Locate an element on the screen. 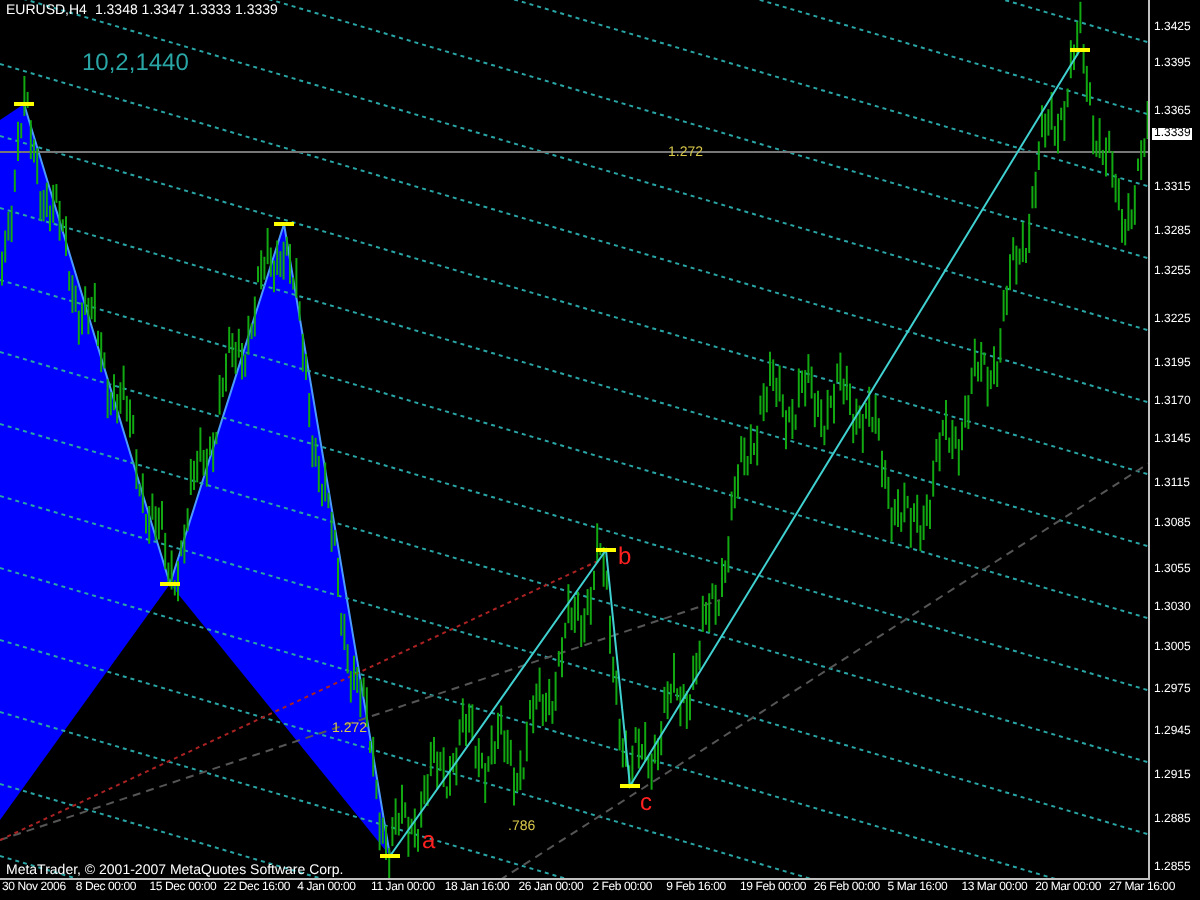 The width and height of the screenshot is (1200, 900). point-label: c is located at coordinates (646, 802).